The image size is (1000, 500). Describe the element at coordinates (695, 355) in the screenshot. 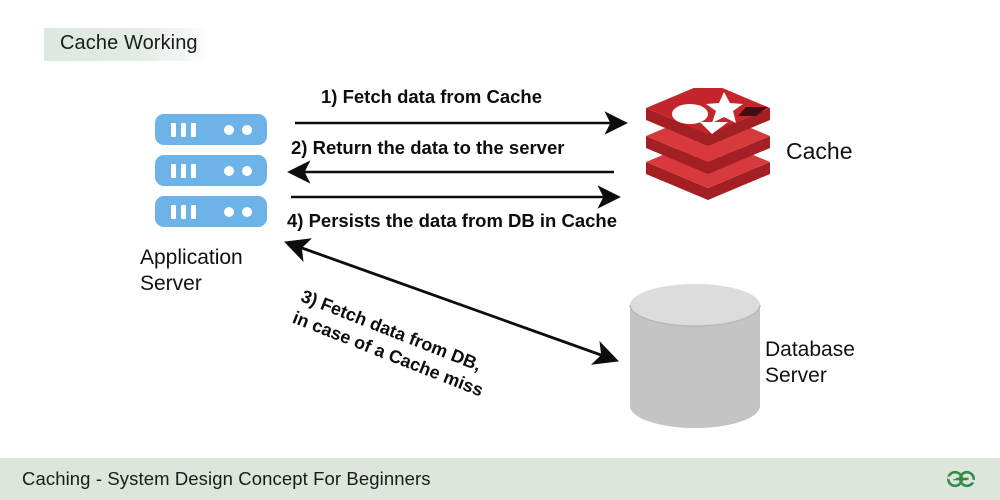

I see `database-cylinder-icon` at that location.